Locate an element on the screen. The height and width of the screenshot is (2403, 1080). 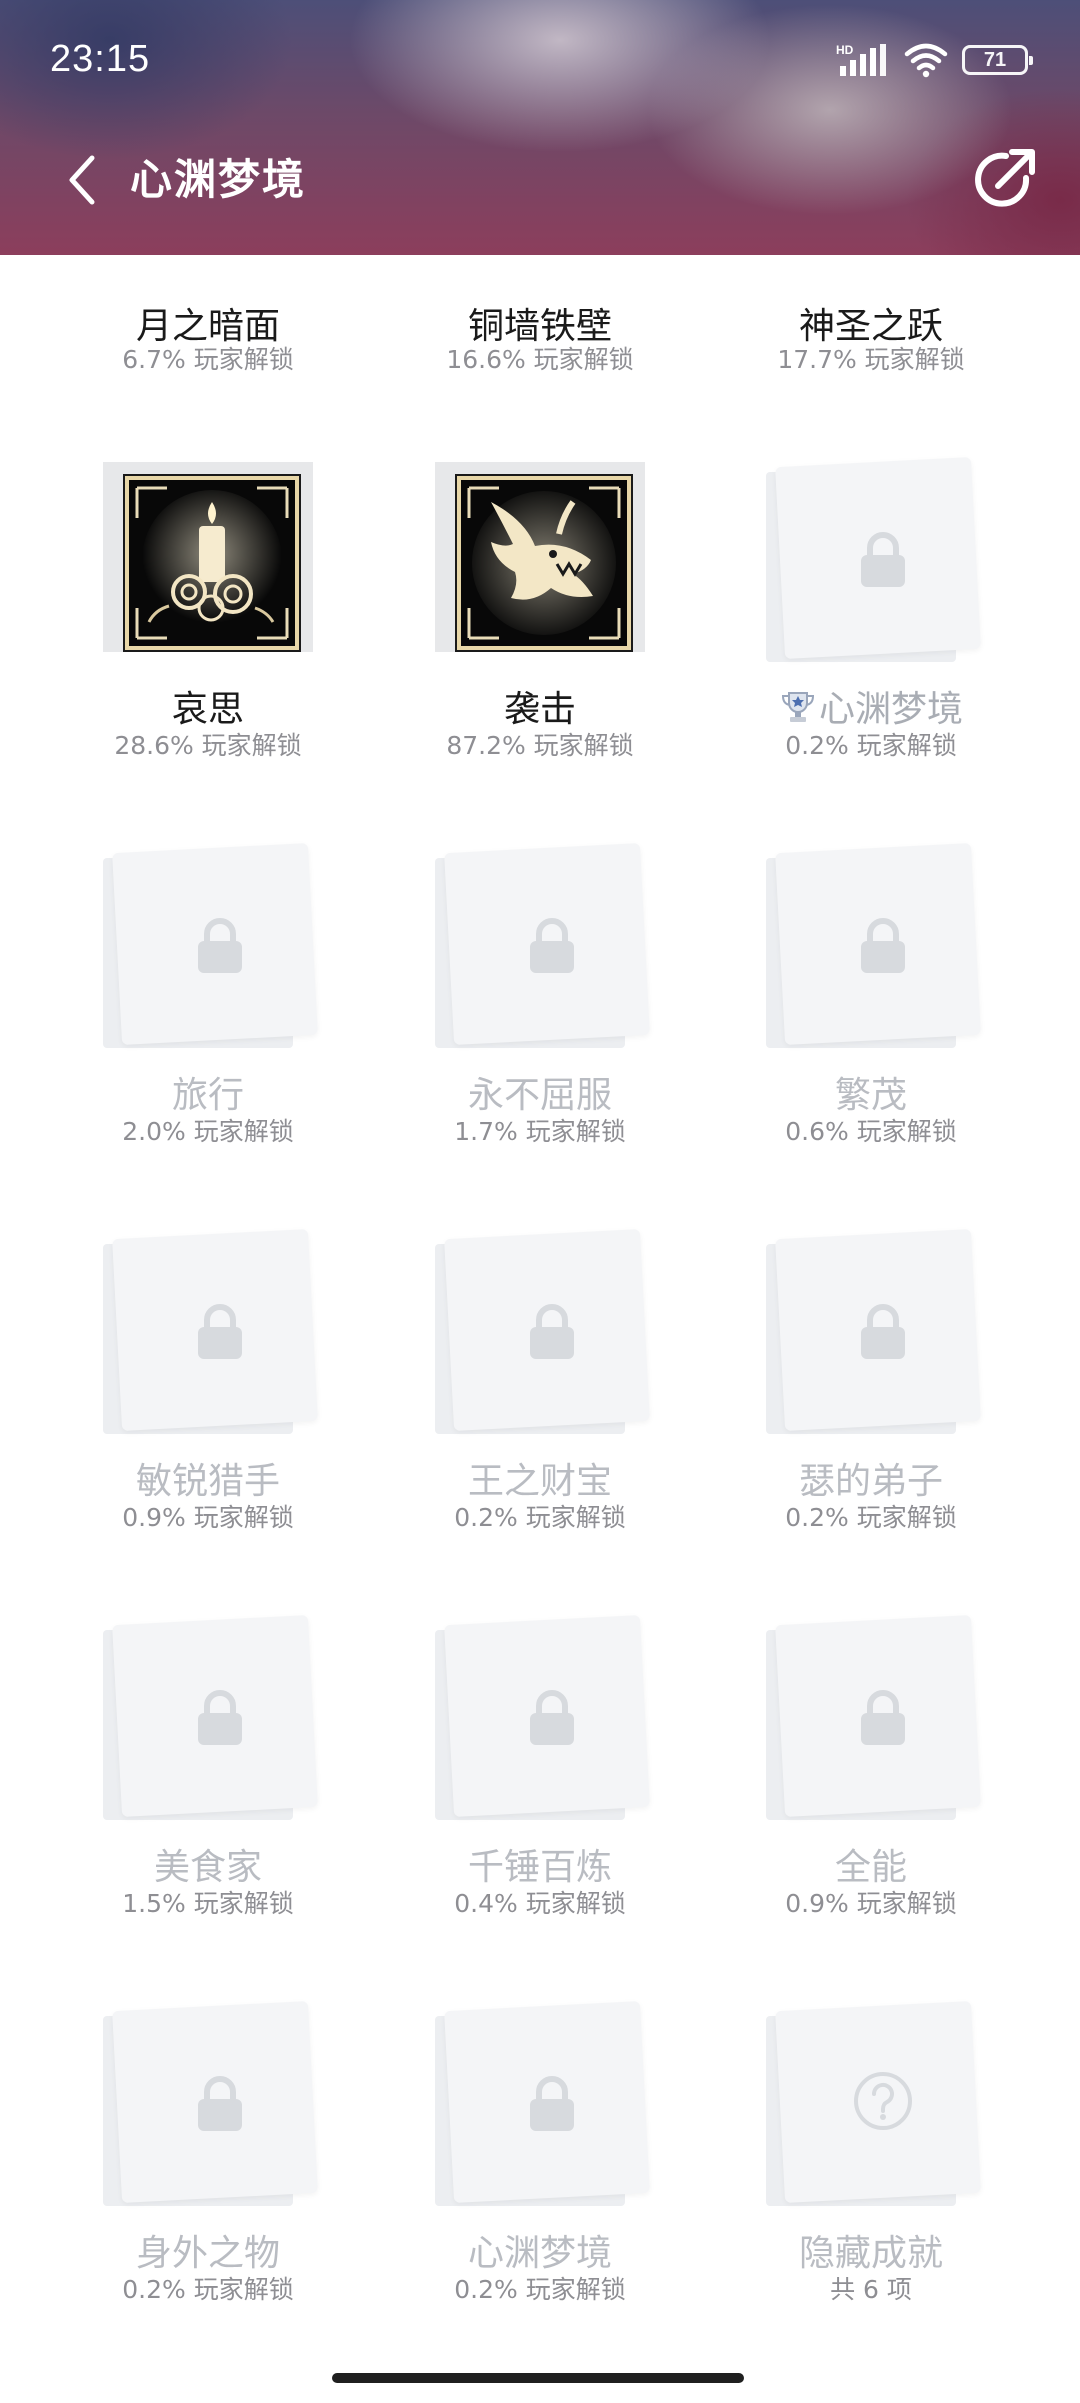
status-bar: 23:15 HD 71 is located at coordinates (540, 60).